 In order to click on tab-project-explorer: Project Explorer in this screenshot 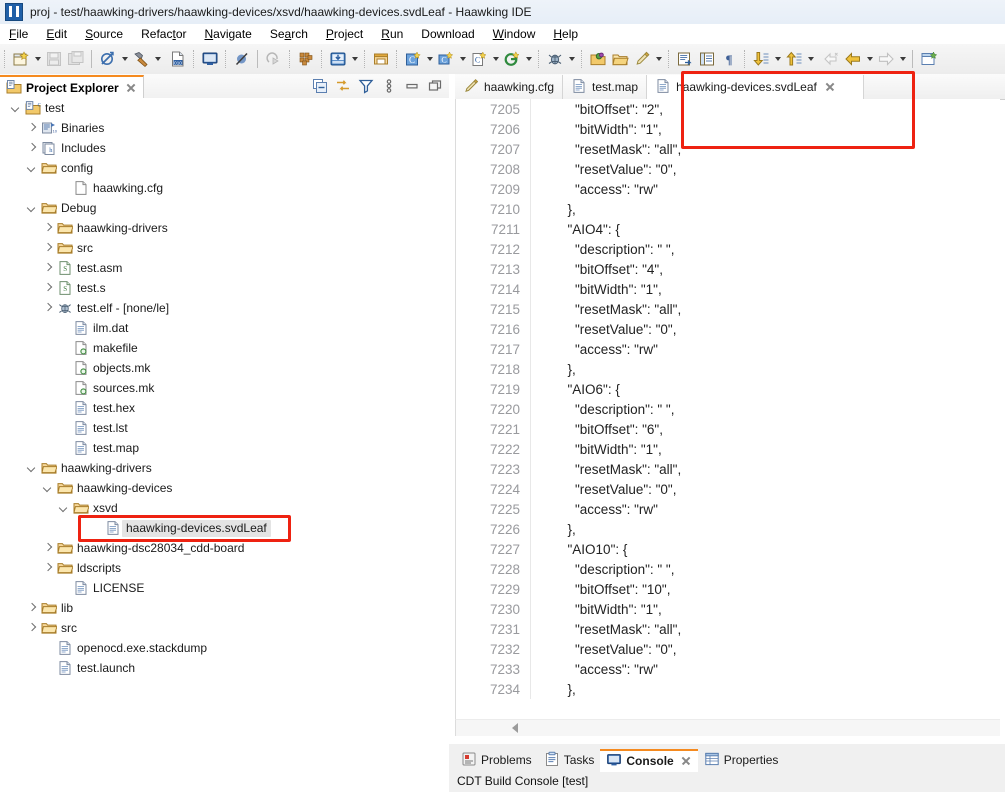, I will do `click(72, 87)`.